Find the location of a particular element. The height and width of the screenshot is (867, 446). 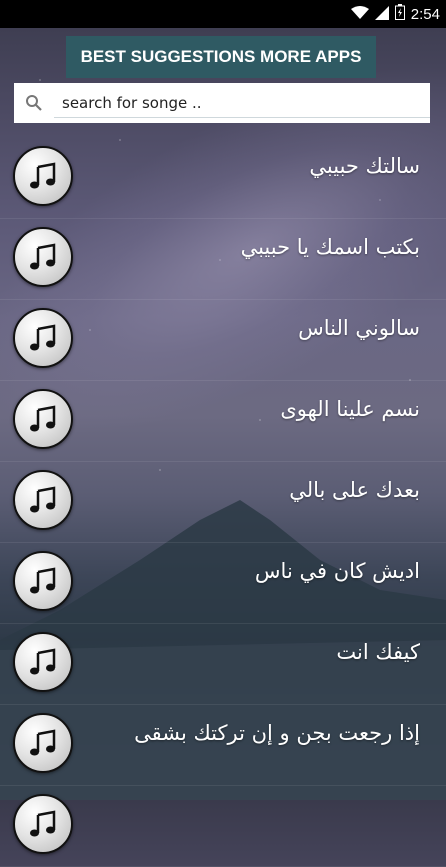

search-input is located at coordinates (242, 103).